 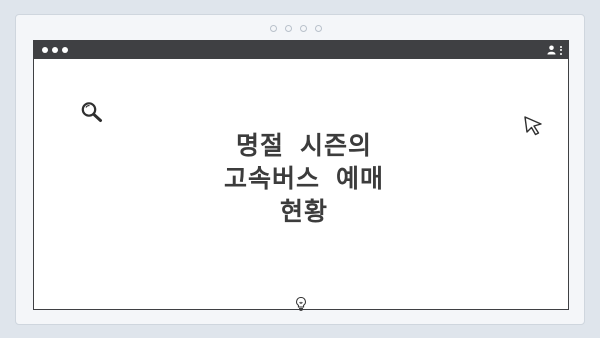 I want to click on kebab-menu-icon, so click(x=561, y=50).